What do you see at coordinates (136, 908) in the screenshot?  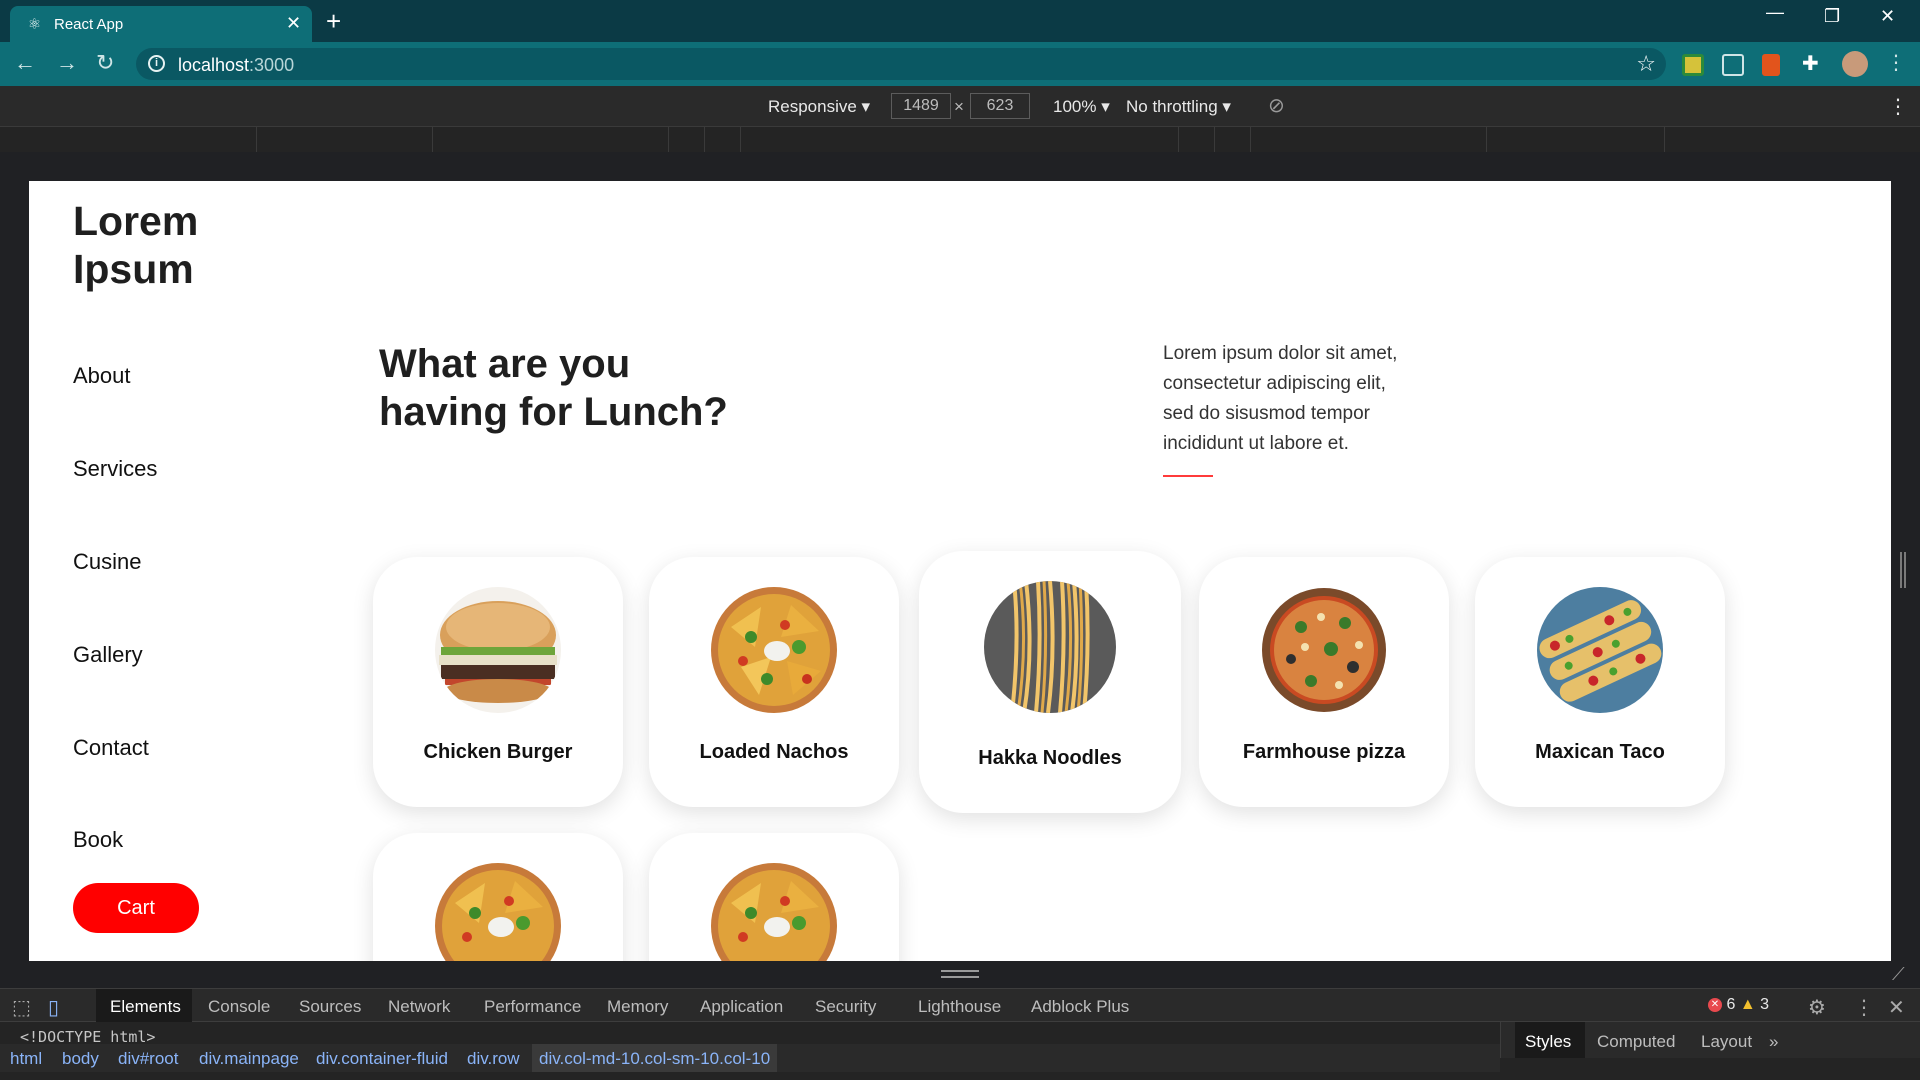 I see `cart-button: Cart` at bounding box center [136, 908].